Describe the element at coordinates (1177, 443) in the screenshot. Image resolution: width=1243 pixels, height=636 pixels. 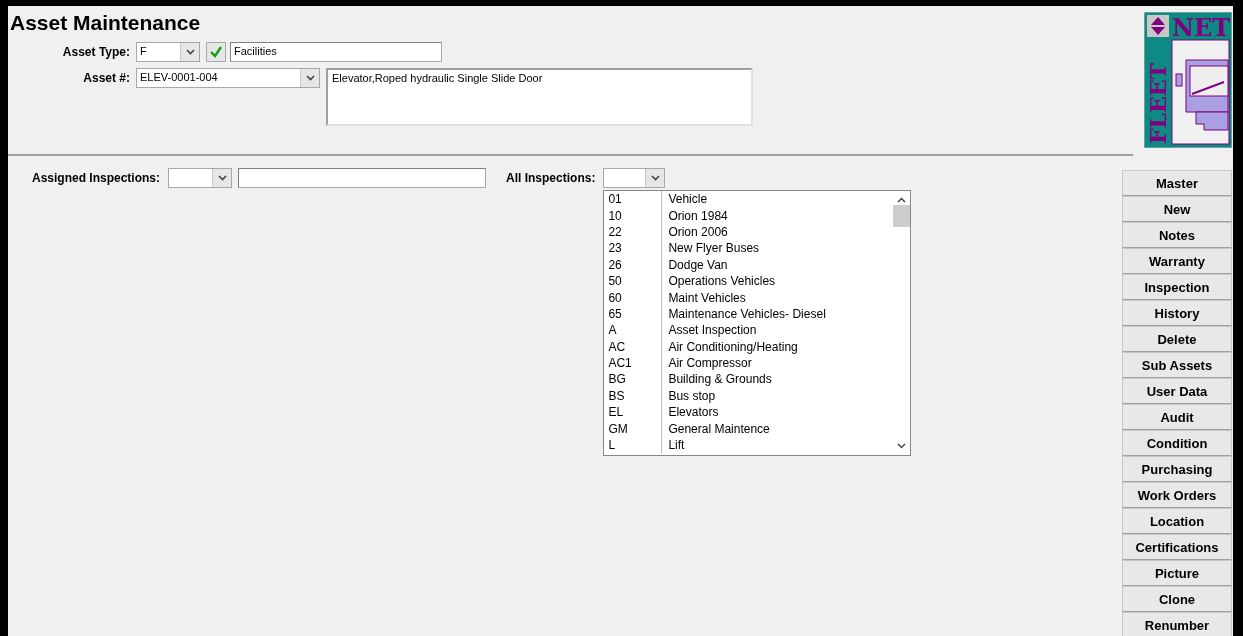
I see `nav-button: Condition` at that location.